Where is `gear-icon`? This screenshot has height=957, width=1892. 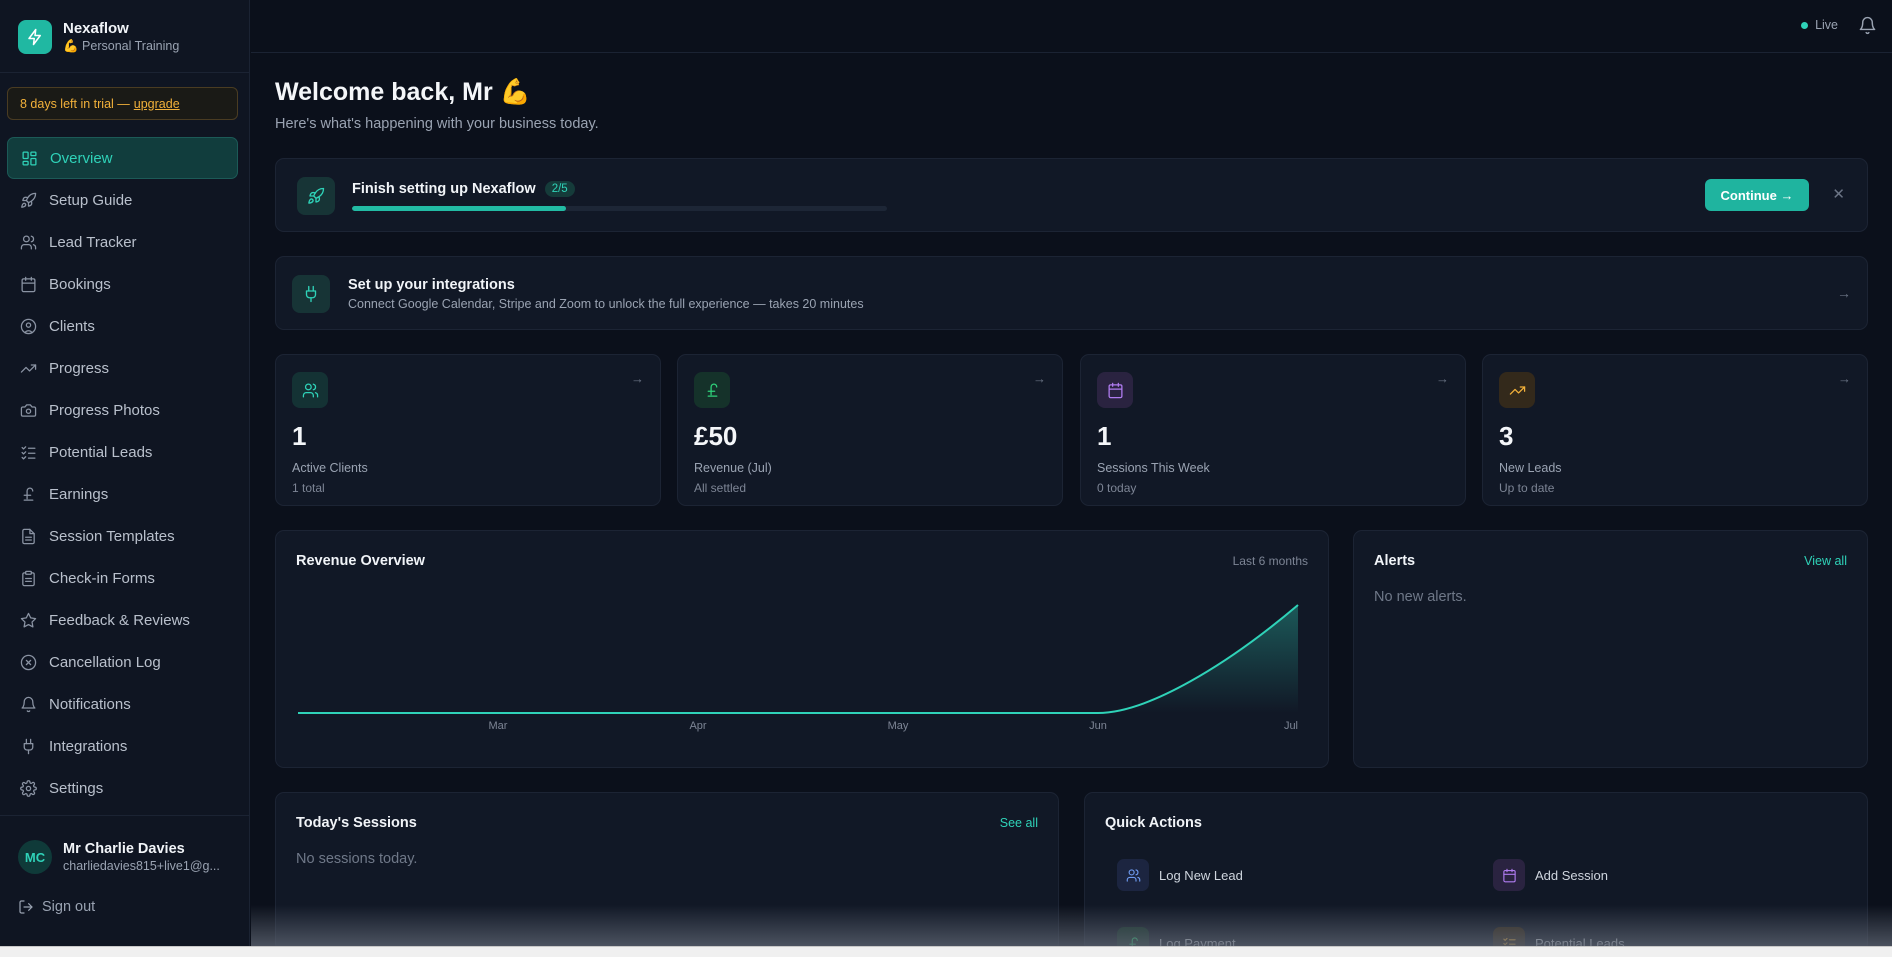 gear-icon is located at coordinates (28, 788).